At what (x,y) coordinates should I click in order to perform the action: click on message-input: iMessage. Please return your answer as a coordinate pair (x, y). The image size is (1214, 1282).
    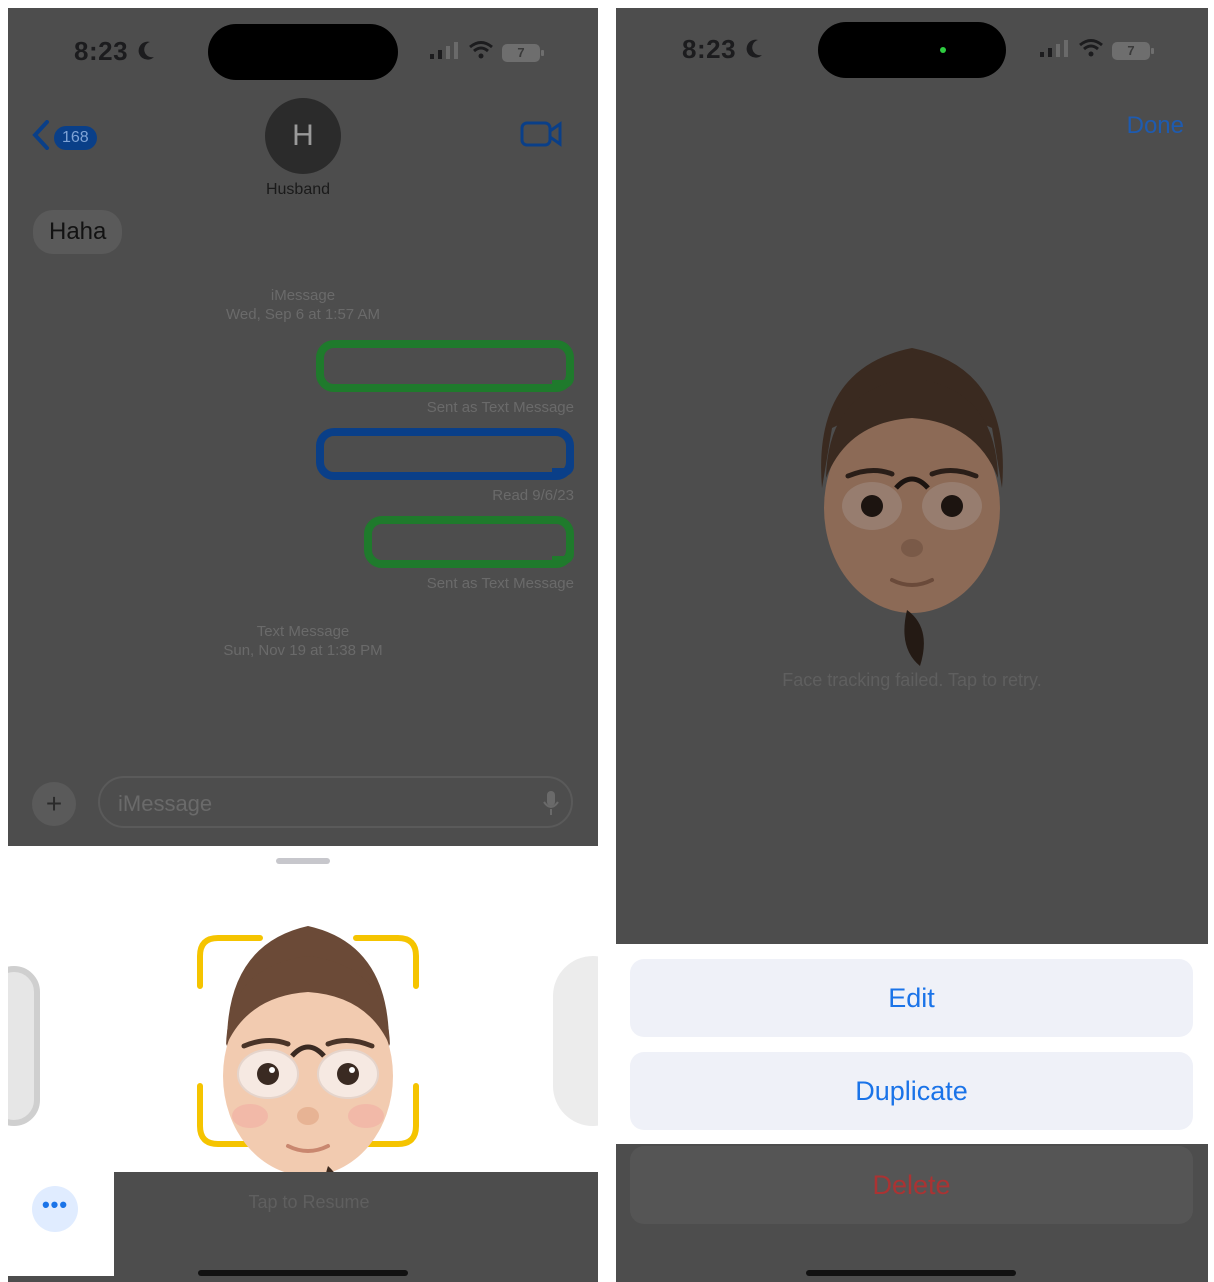
    Looking at the image, I should click on (335, 802).